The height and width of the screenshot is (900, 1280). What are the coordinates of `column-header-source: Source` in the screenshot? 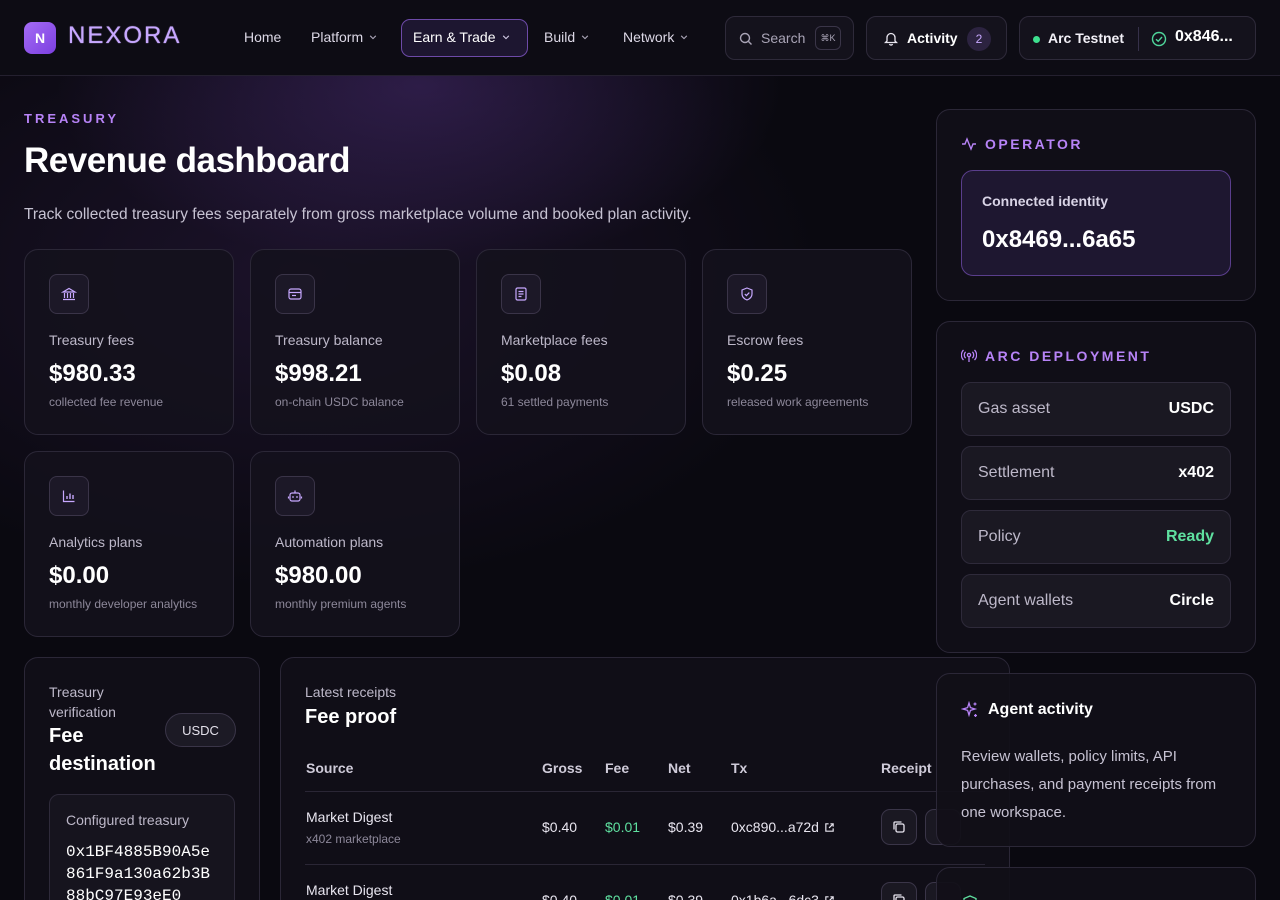 It's located at (330, 768).